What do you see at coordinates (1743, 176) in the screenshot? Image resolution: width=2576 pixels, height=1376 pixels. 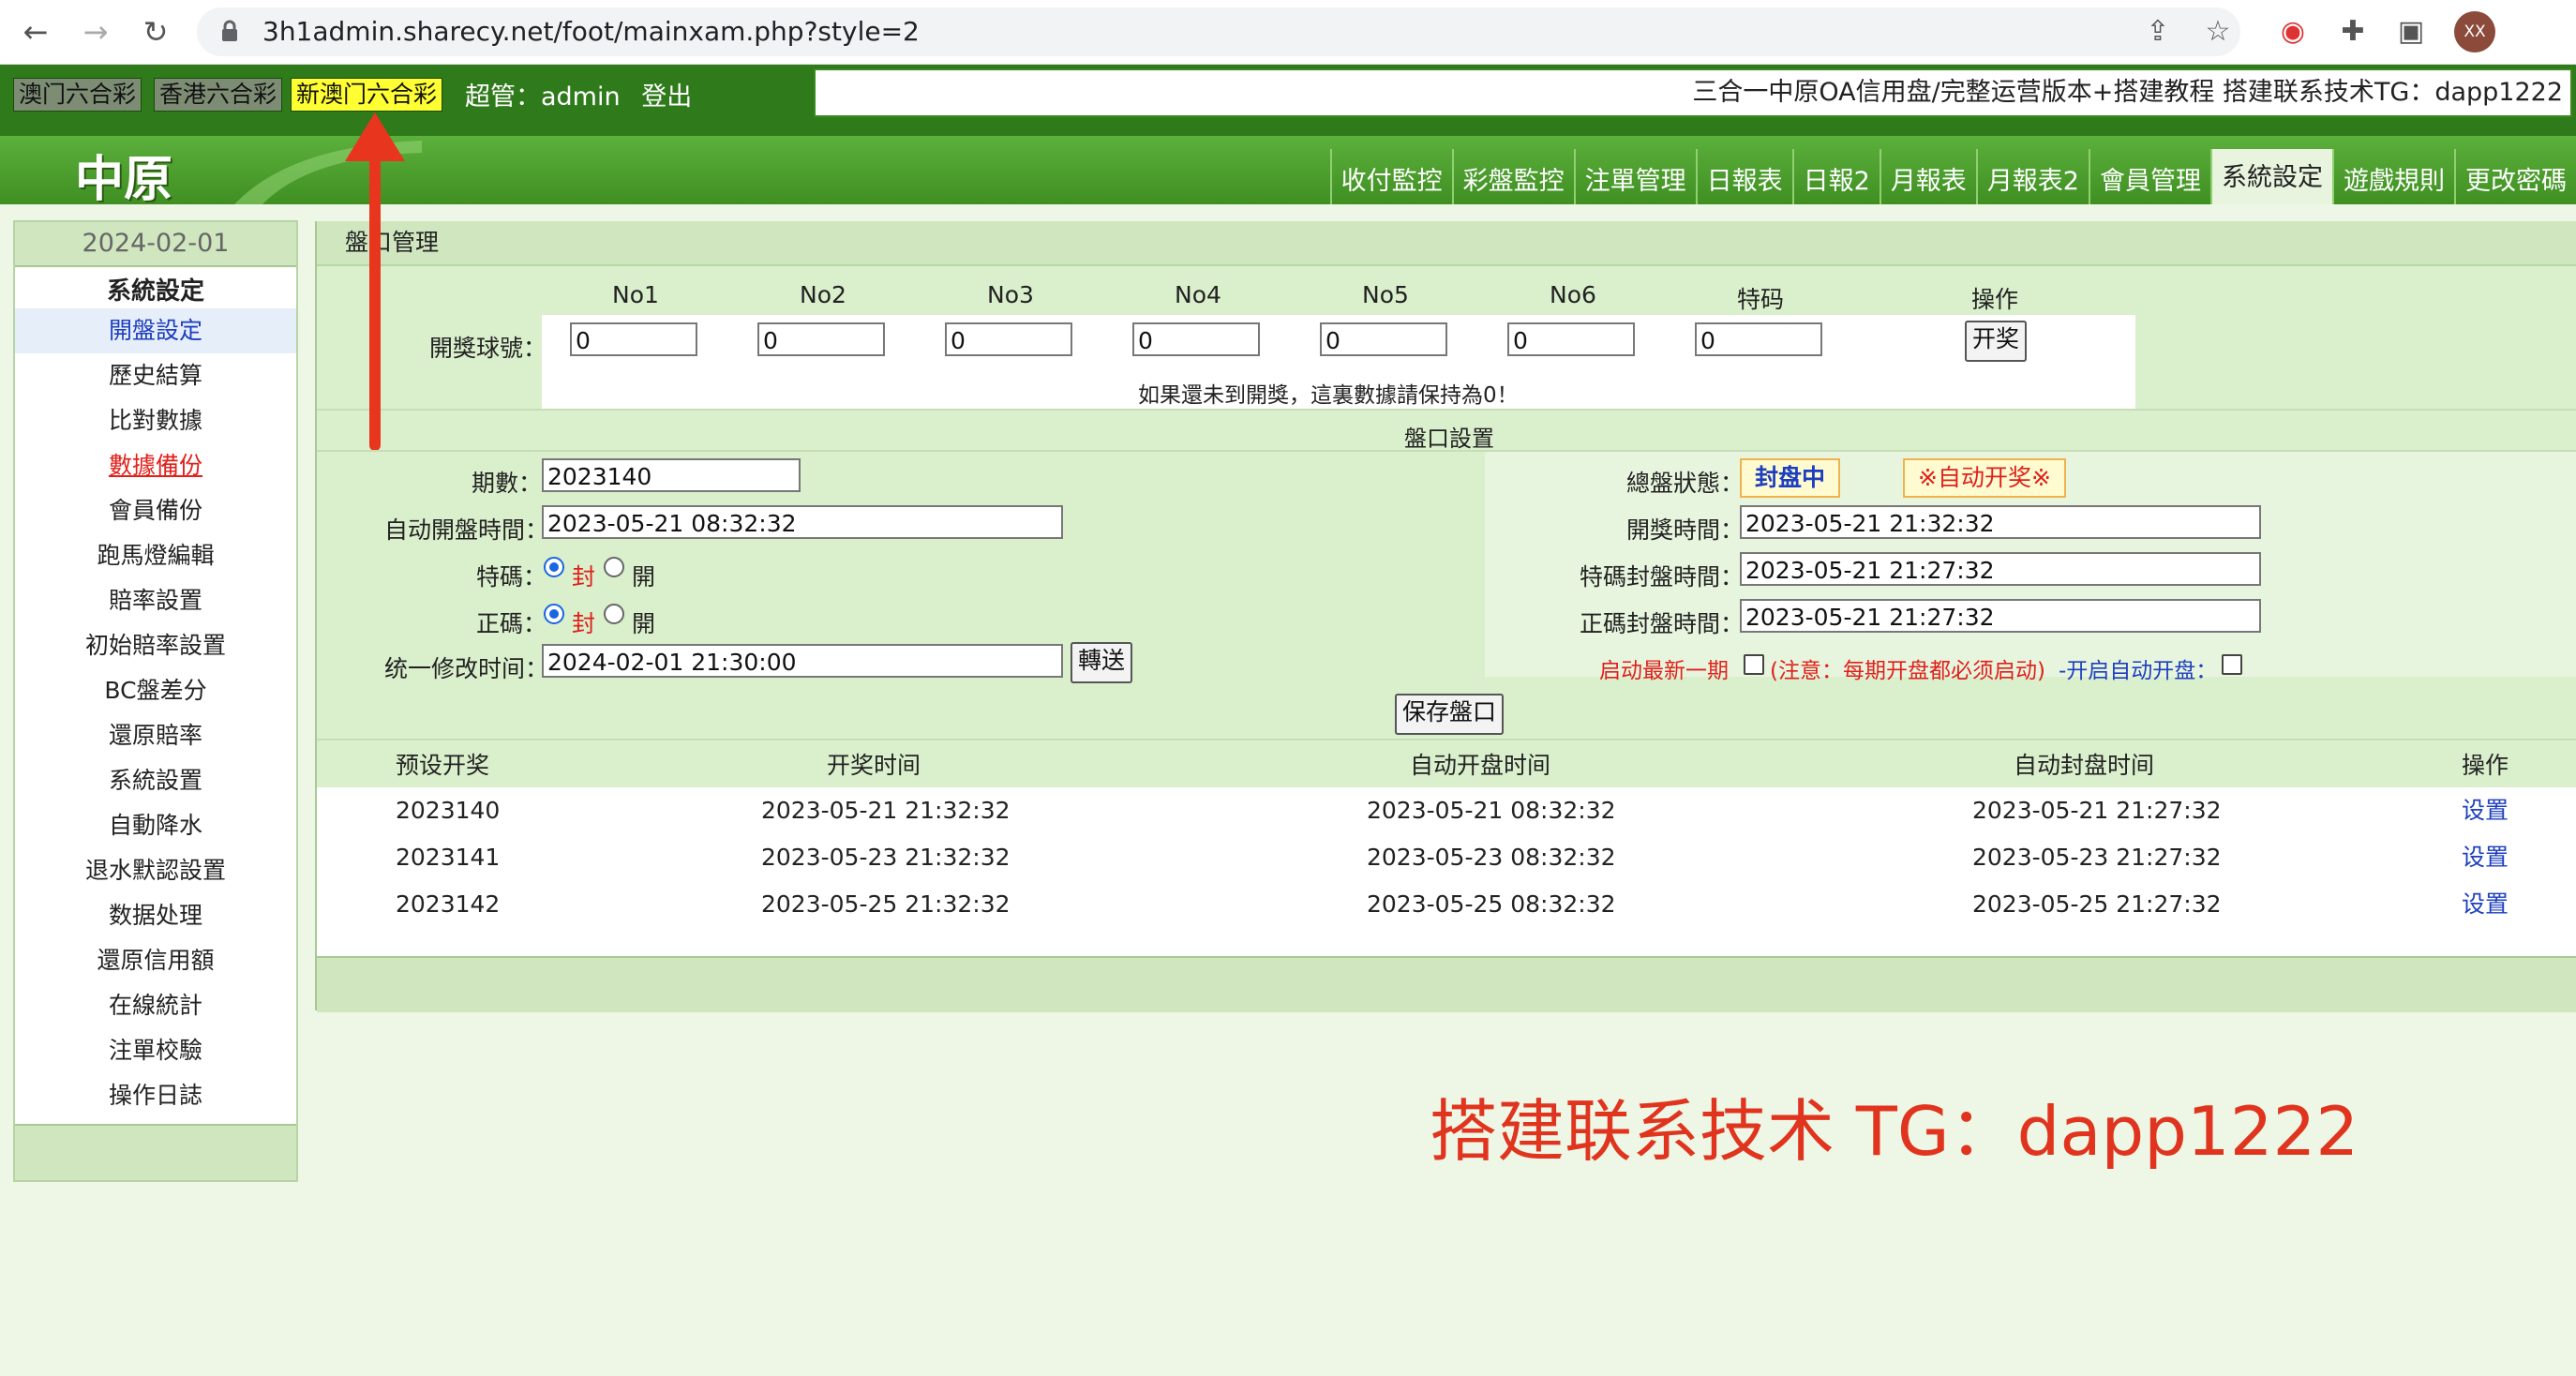 I see `nav-daily-report: 日報表` at bounding box center [1743, 176].